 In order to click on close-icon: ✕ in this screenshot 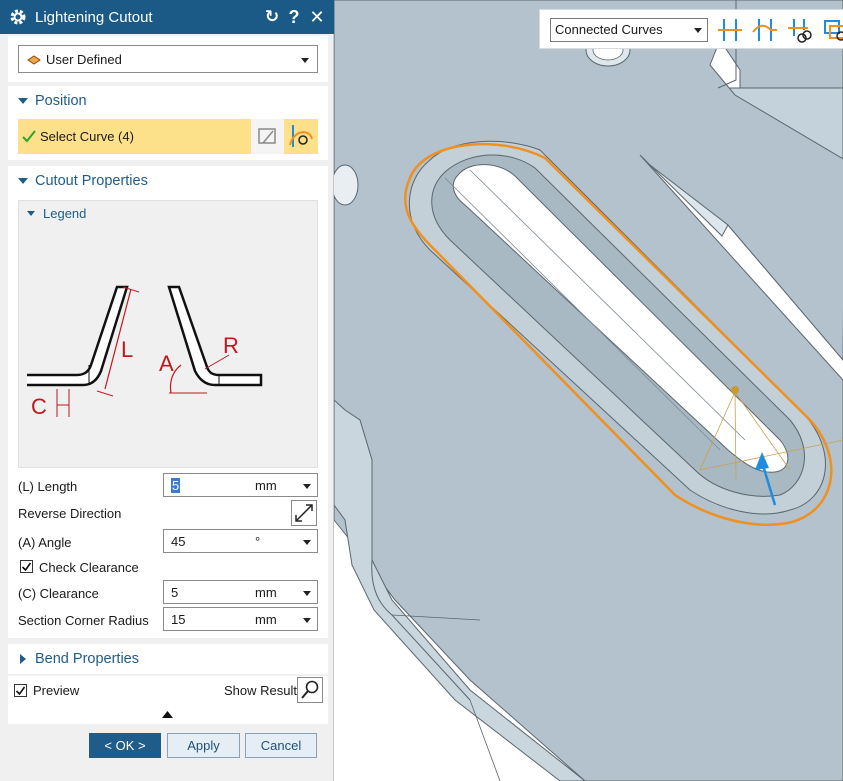, I will do `click(317, 17)`.